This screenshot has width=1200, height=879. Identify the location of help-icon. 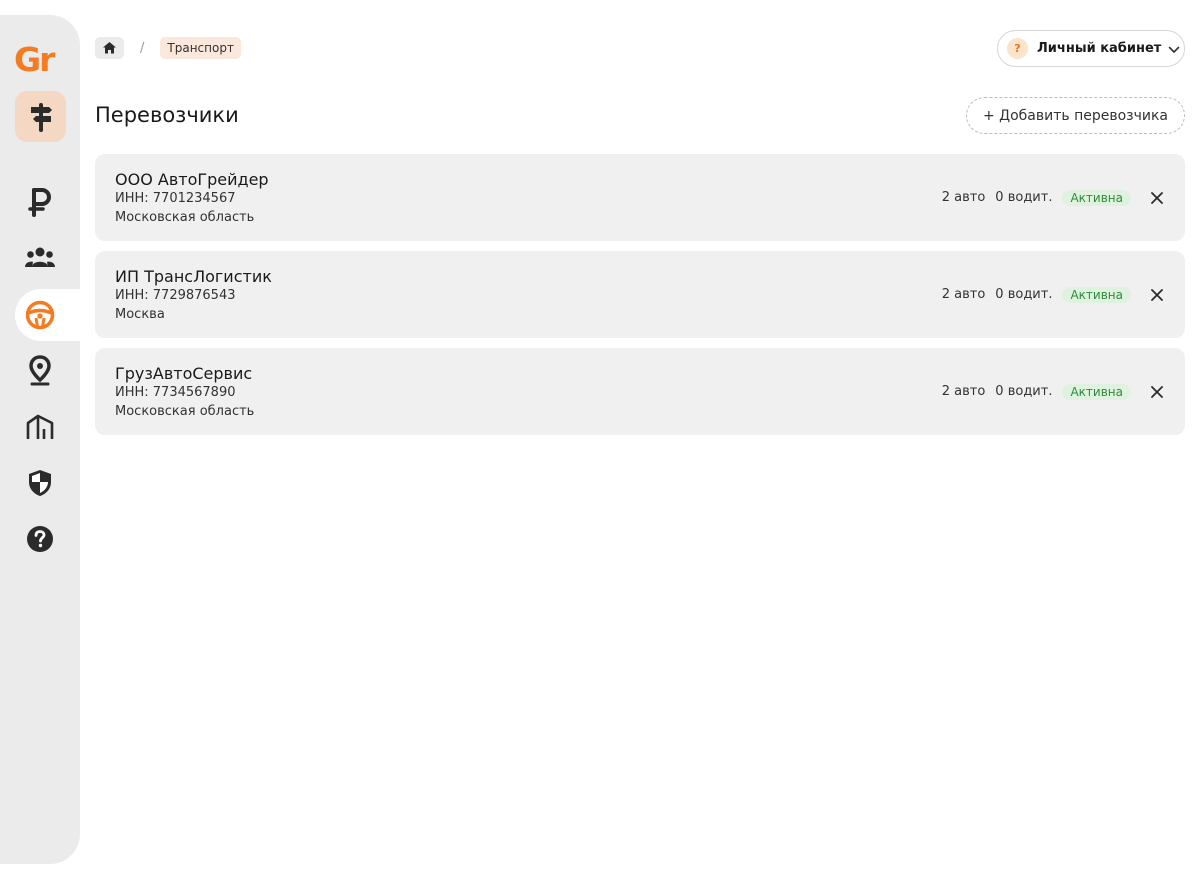
(40, 539).